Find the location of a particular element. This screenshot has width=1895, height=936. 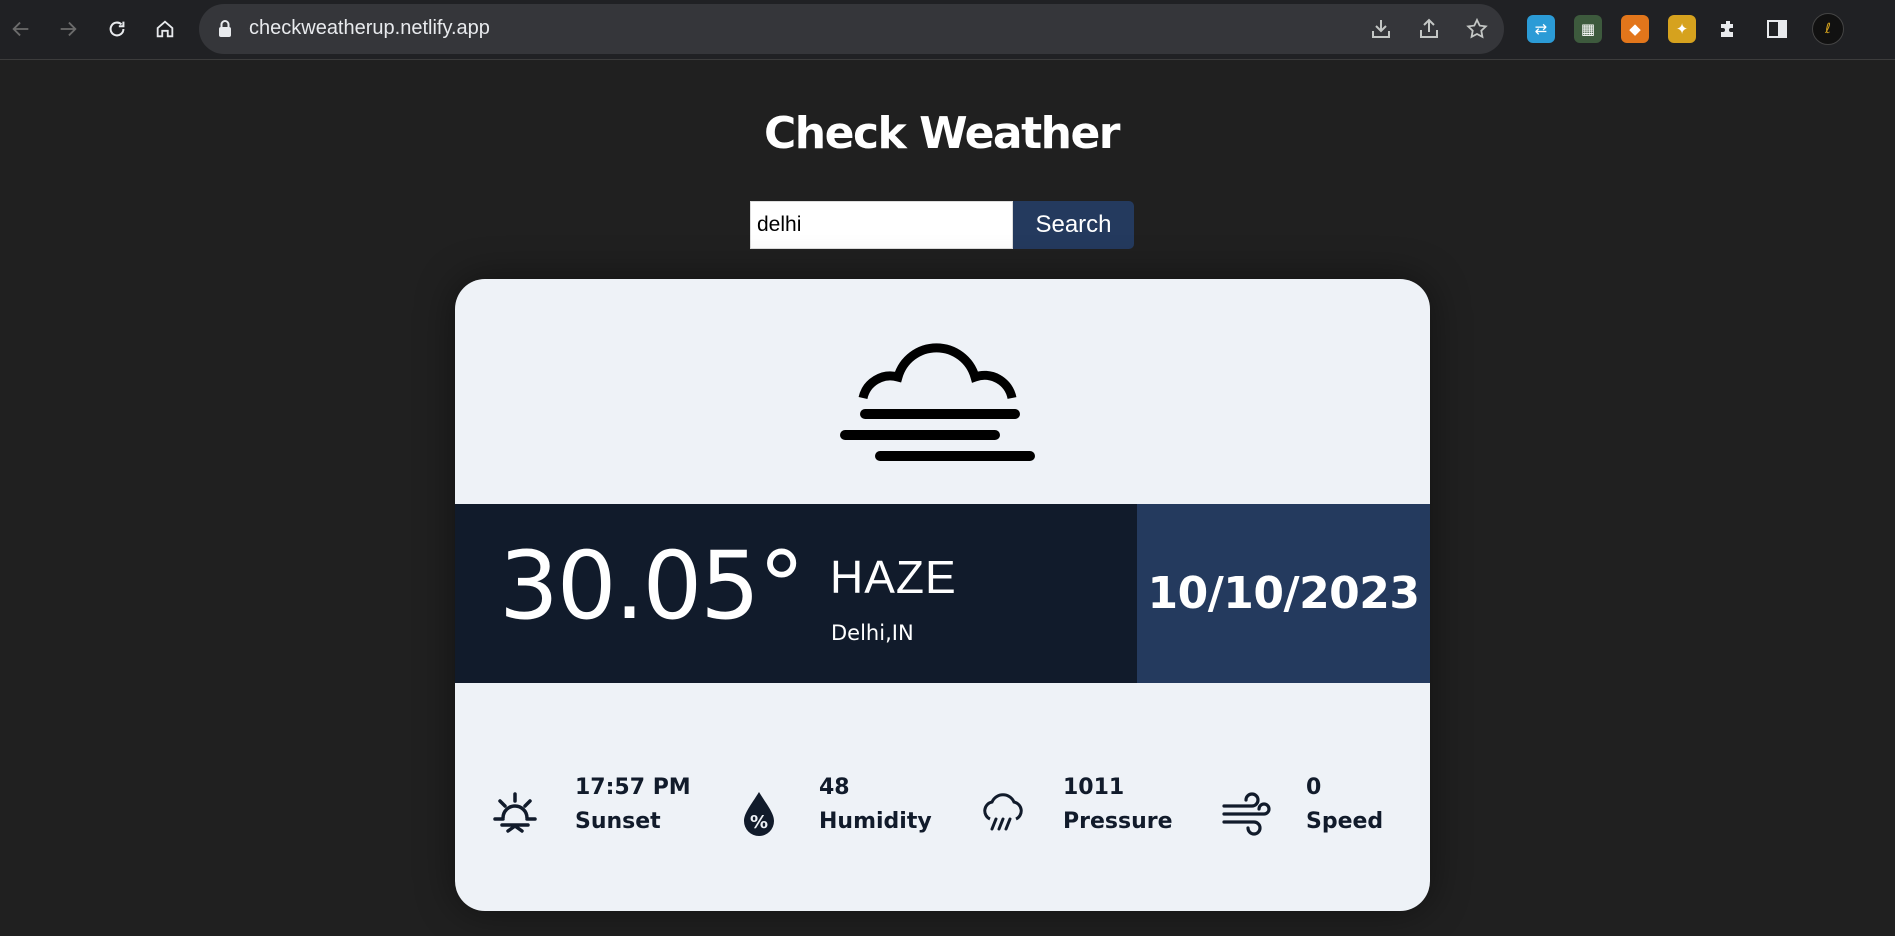

current-date: 10/10/2023 is located at coordinates (1283, 593).